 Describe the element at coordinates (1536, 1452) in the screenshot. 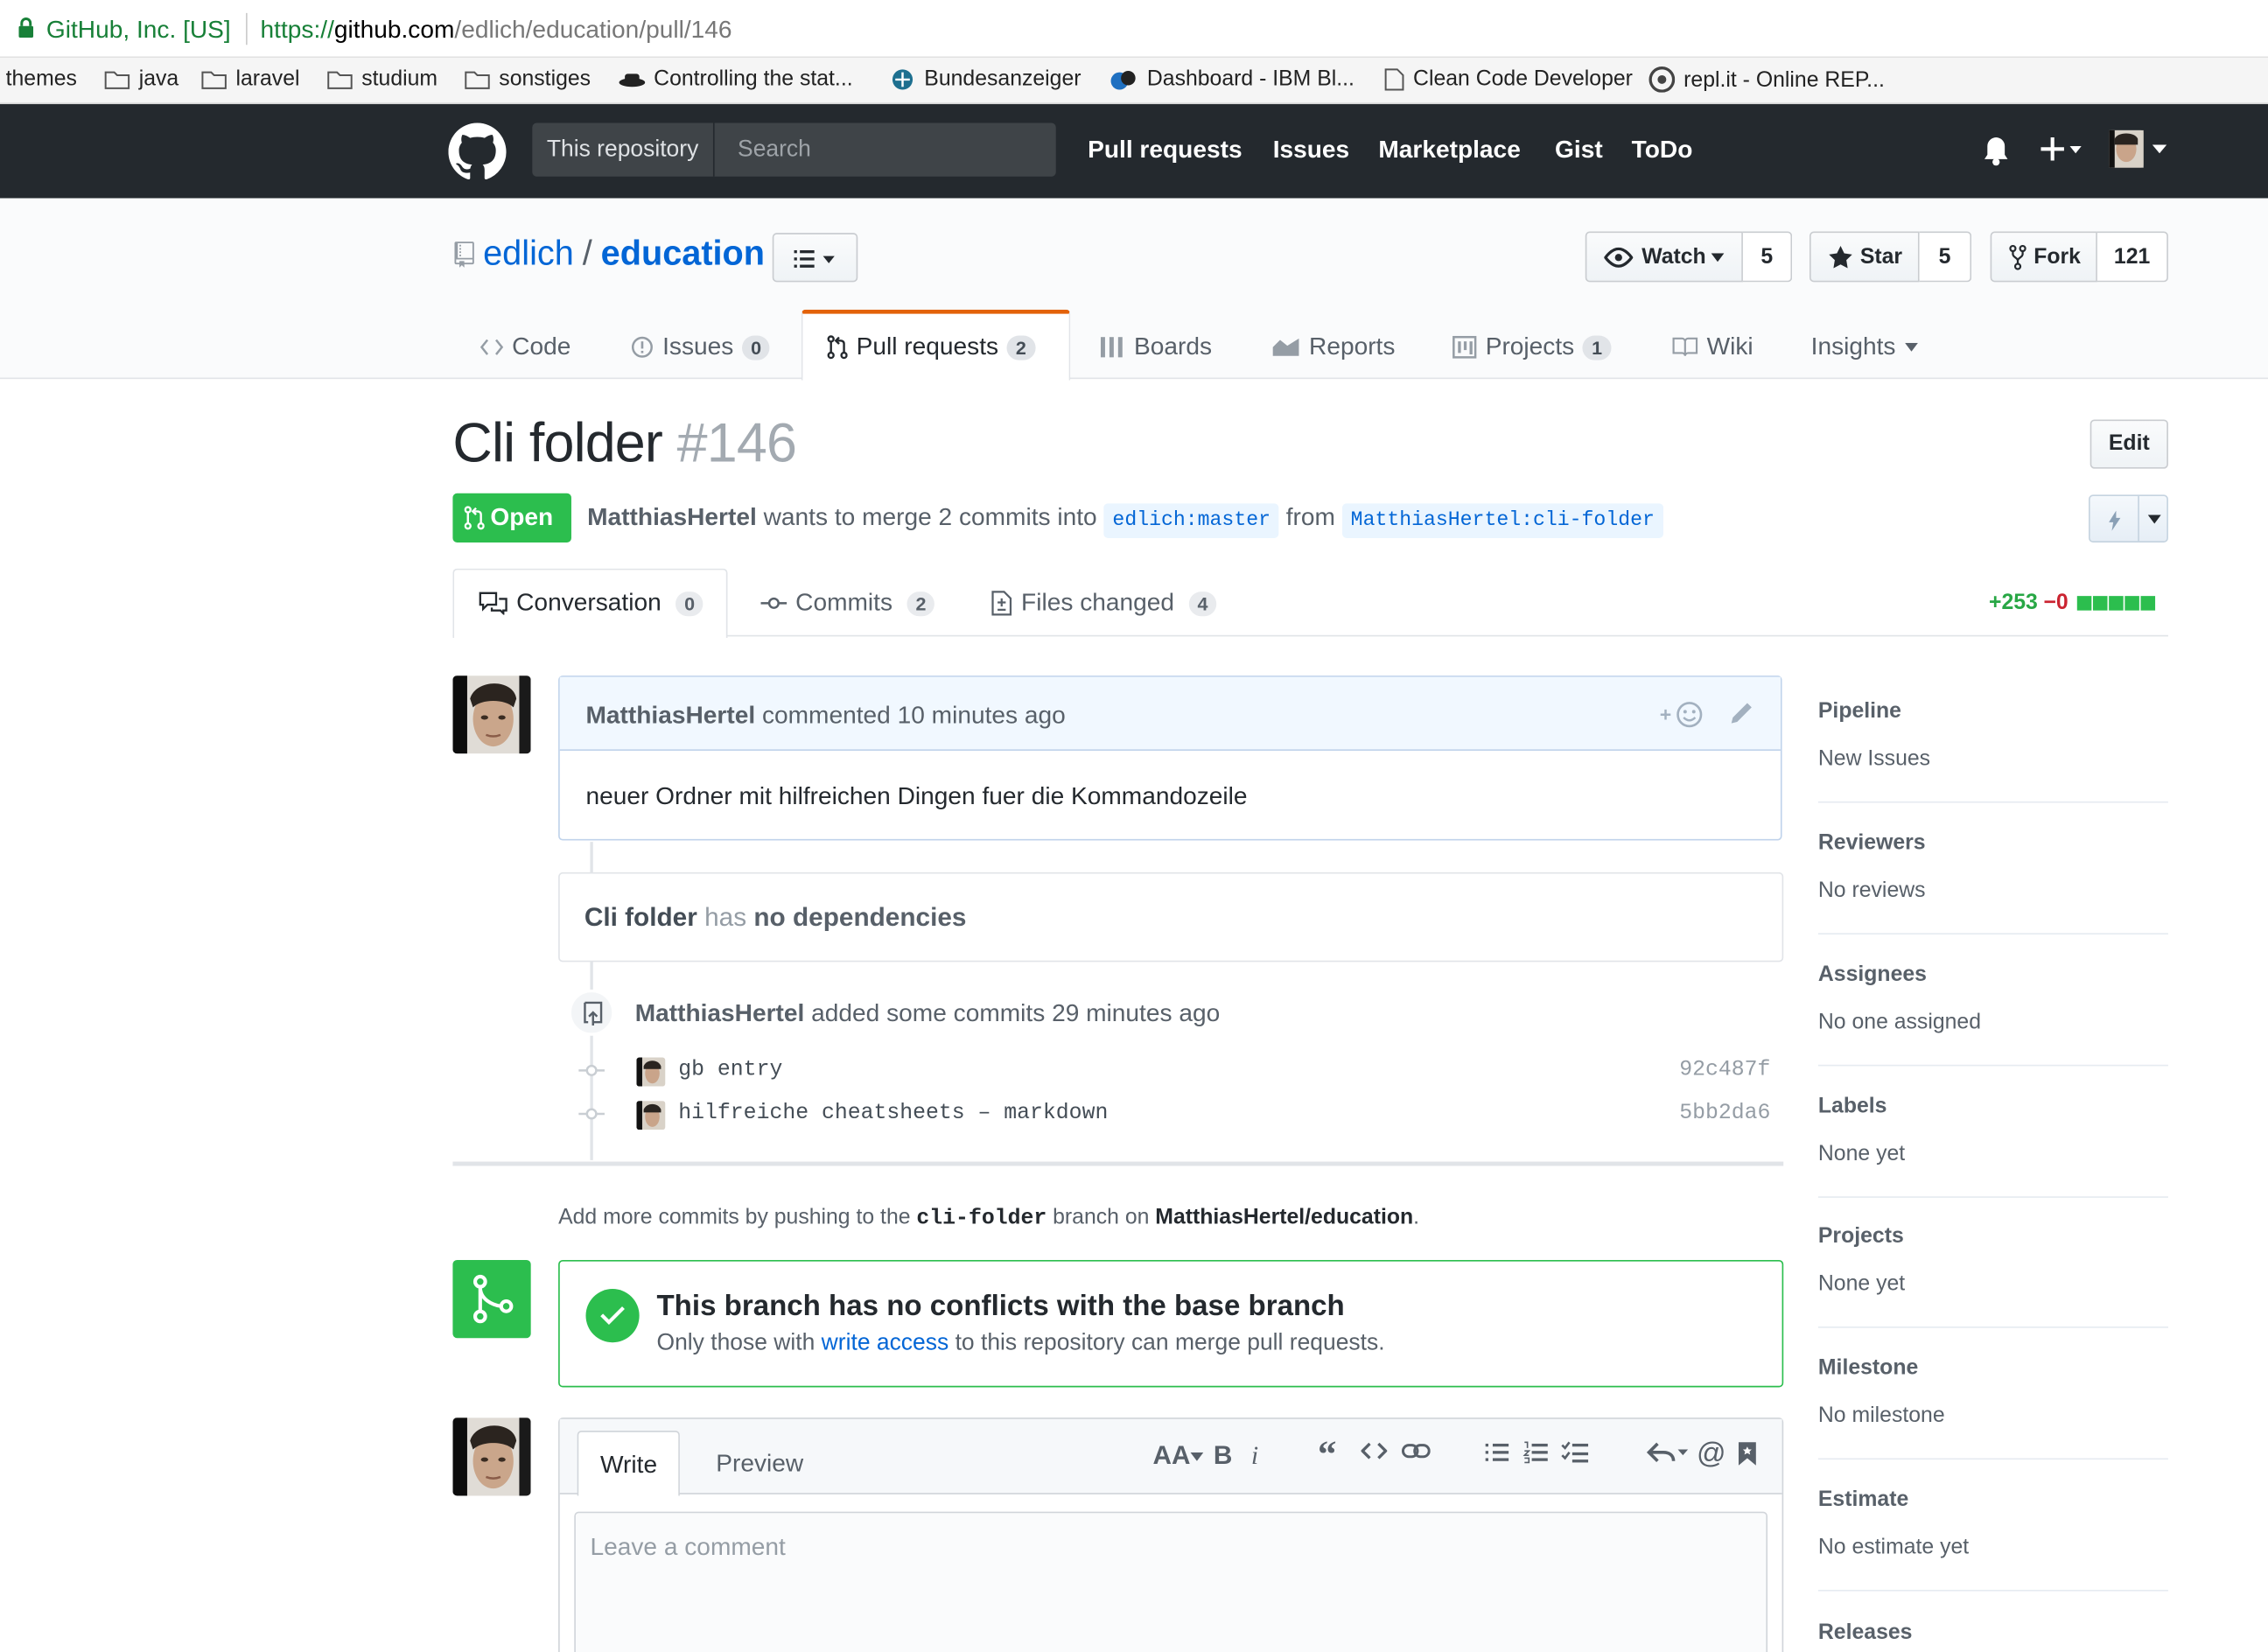

I see `ordered-list-icon` at that location.